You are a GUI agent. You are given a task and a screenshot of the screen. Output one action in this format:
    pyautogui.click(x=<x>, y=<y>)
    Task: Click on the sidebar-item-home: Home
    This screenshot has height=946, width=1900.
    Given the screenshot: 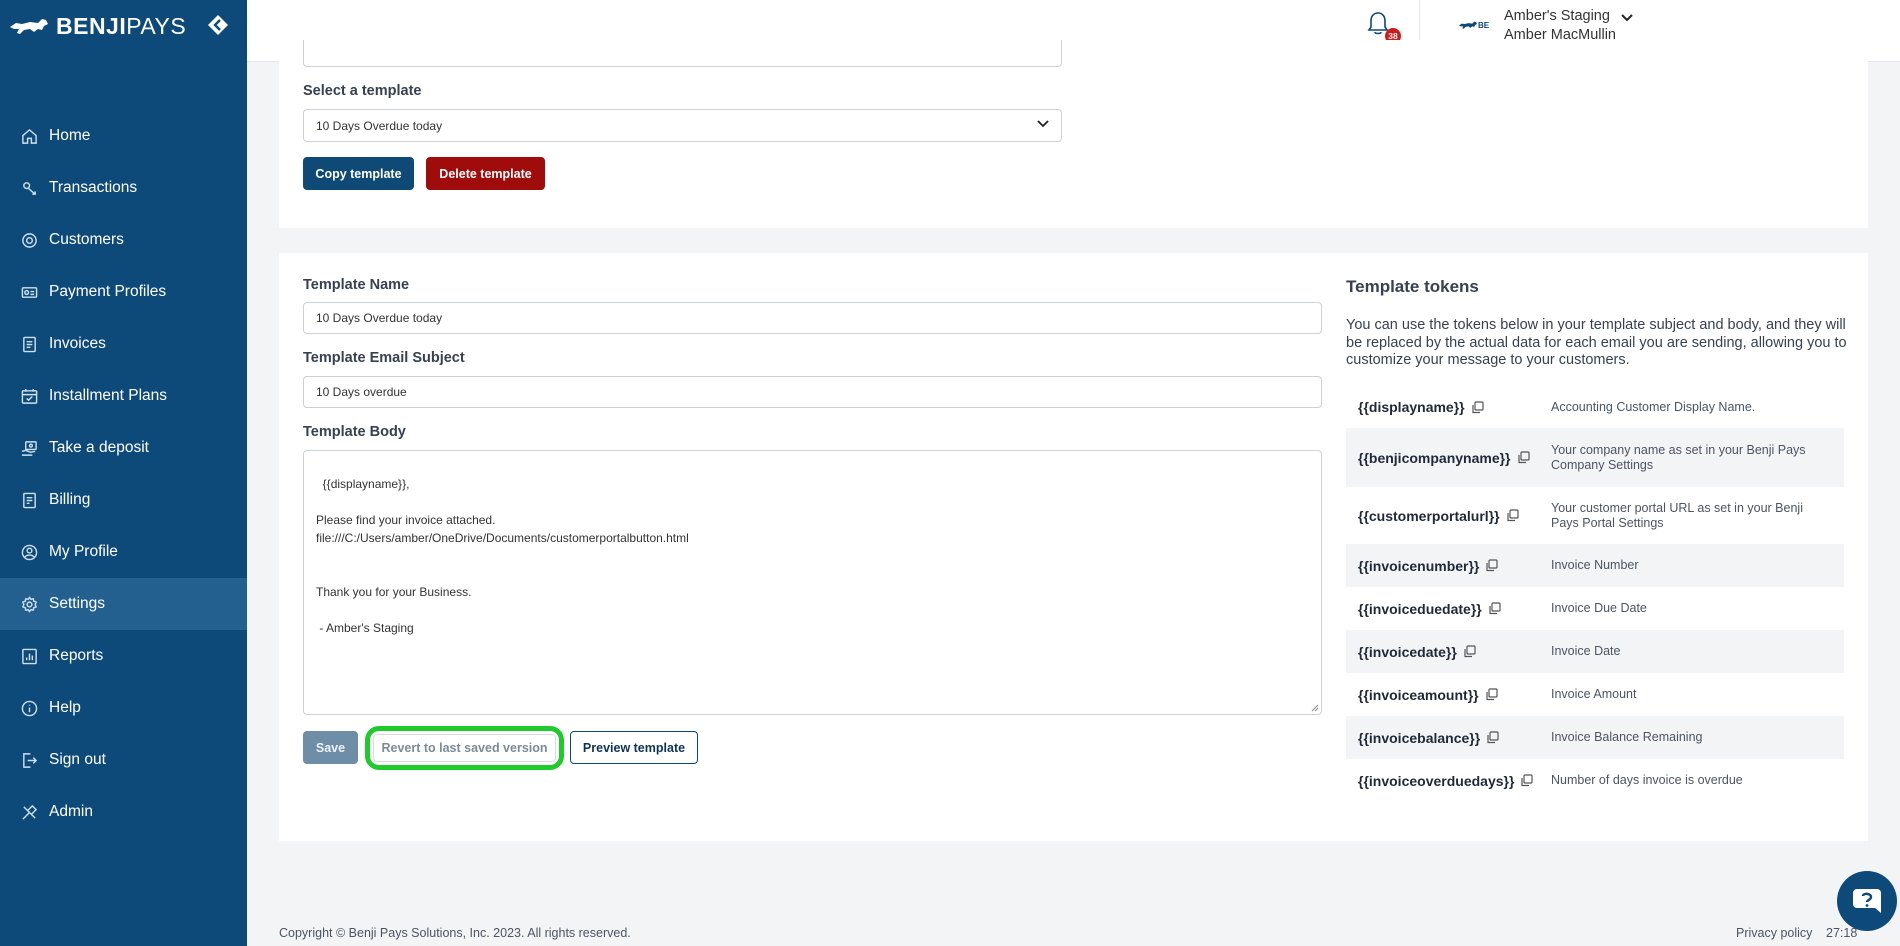 What is the action you would take?
    pyautogui.click(x=123, y=136)
    